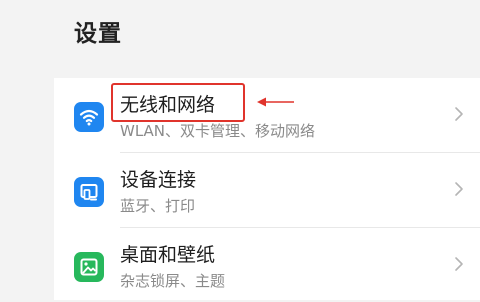 The width and height of the screenshot is (480, 302). What do you see at coordinates (173, 281) in the screenshot?
I see `settings-item-subtitle: 杂志锁屏、主题` at bounding box center [173, 281].